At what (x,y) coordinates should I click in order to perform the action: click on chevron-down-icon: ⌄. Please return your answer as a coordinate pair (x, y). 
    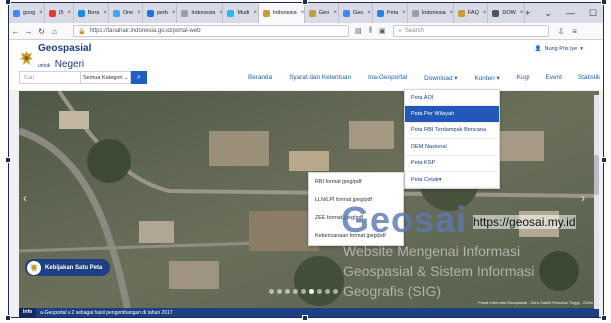
    Looking at the image, I should click on (548, 13).